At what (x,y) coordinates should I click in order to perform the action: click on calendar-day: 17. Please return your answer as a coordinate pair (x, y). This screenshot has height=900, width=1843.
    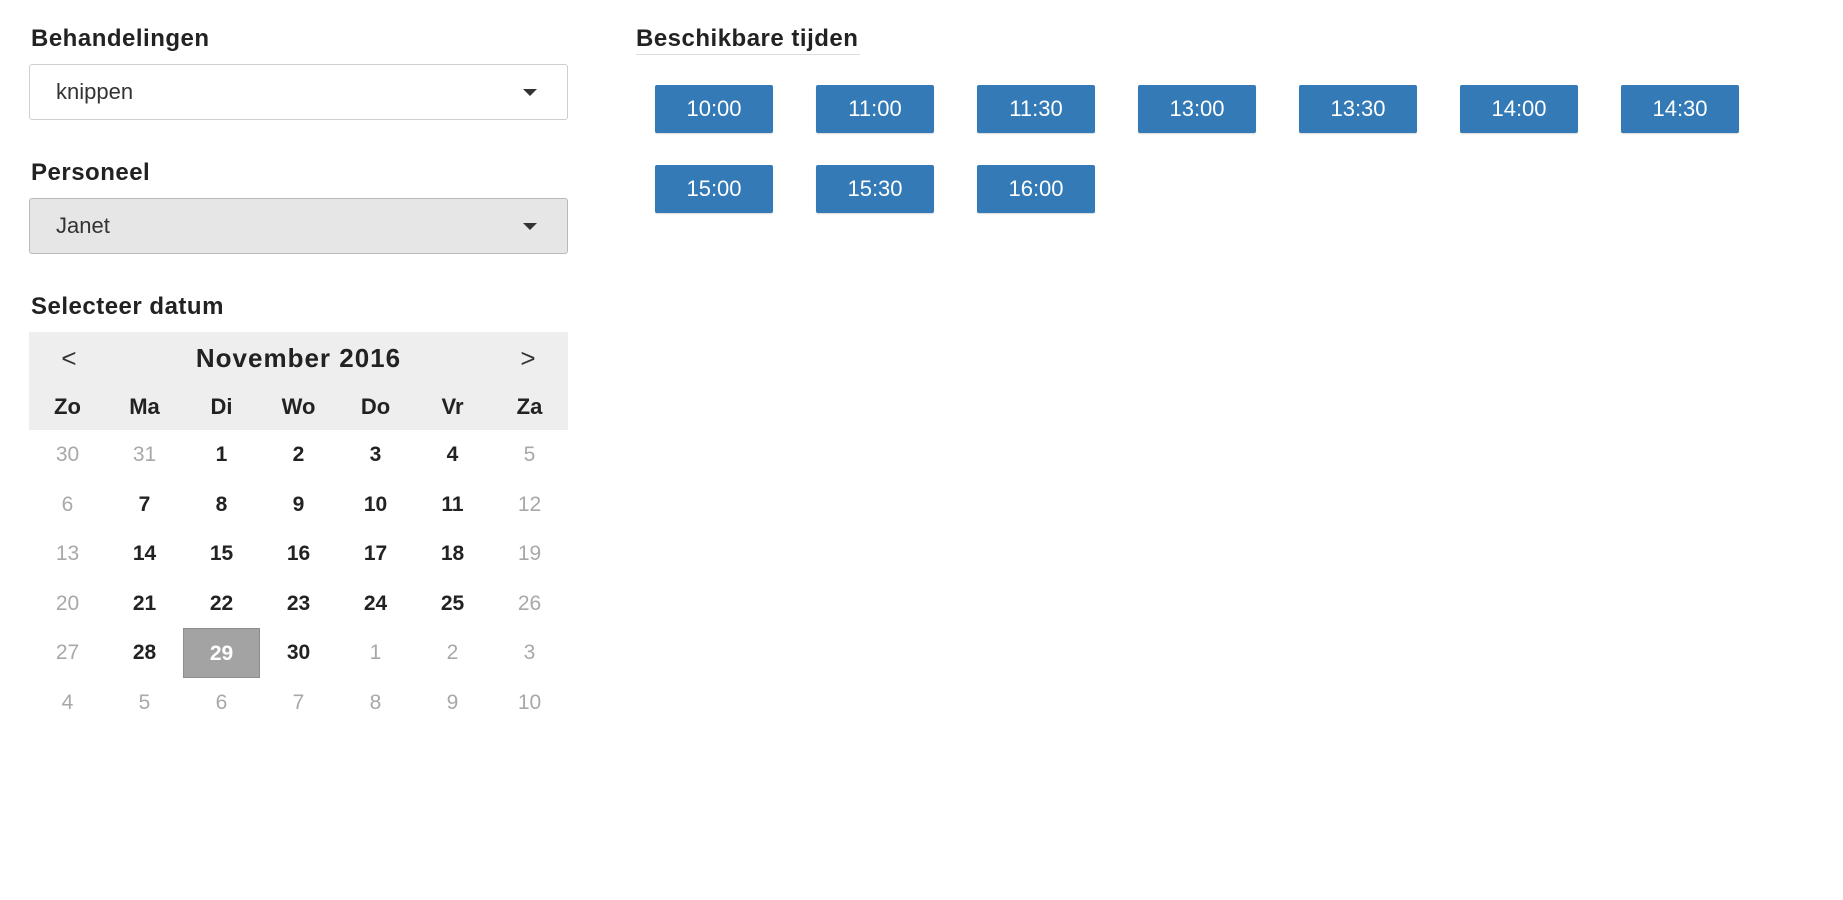
    Looking at the image, I should click on (375, 554).